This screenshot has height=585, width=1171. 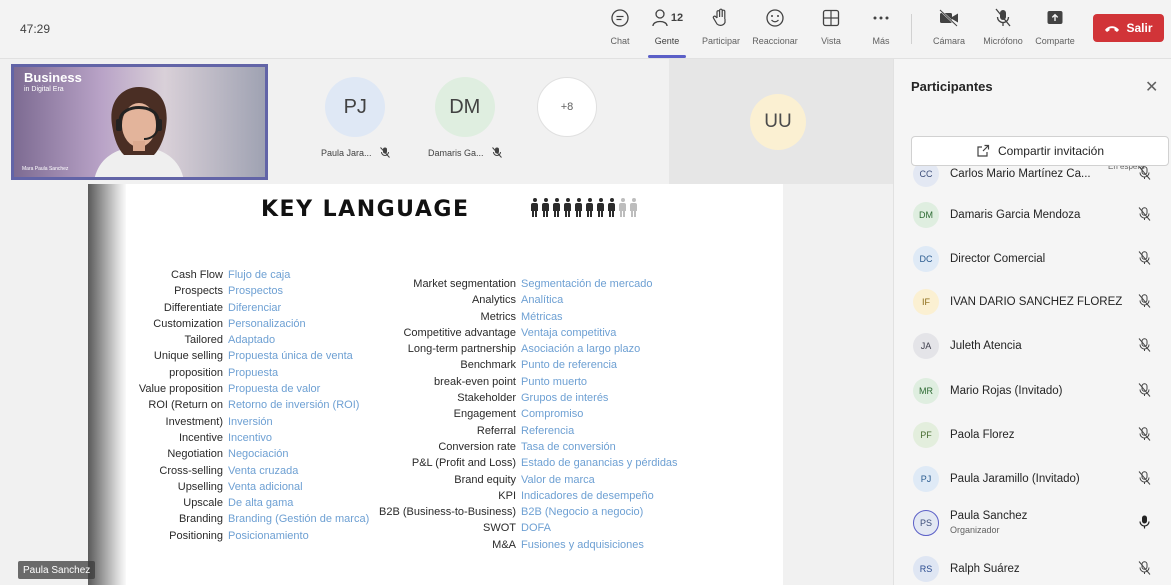 What do you see at coordinates (721, 30) in the screenshot?
I see `raise-hand-button: Participar` at bounding box center [721, 30].